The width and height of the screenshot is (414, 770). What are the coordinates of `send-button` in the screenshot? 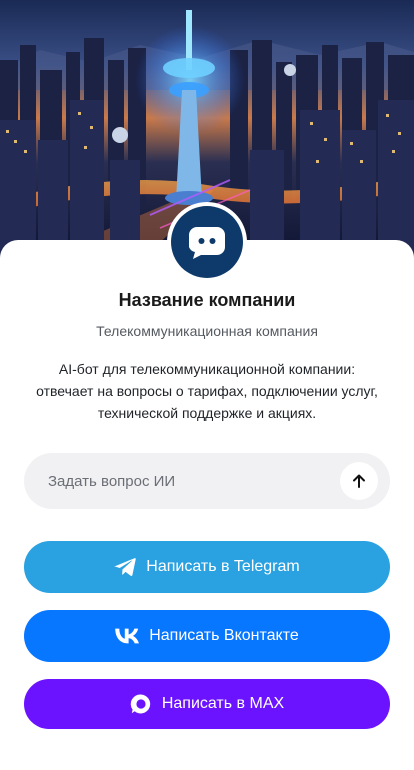 It's located at (359, 481).